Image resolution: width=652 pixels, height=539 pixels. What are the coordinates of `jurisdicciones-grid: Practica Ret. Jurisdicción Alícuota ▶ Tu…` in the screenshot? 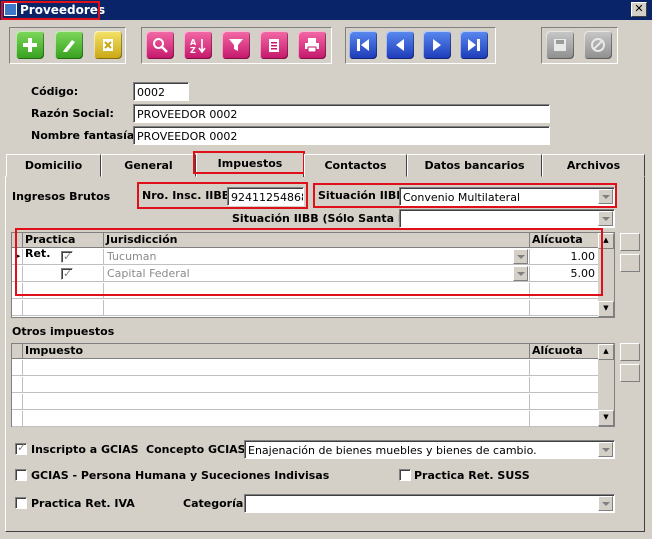 It's located at (313, 275).